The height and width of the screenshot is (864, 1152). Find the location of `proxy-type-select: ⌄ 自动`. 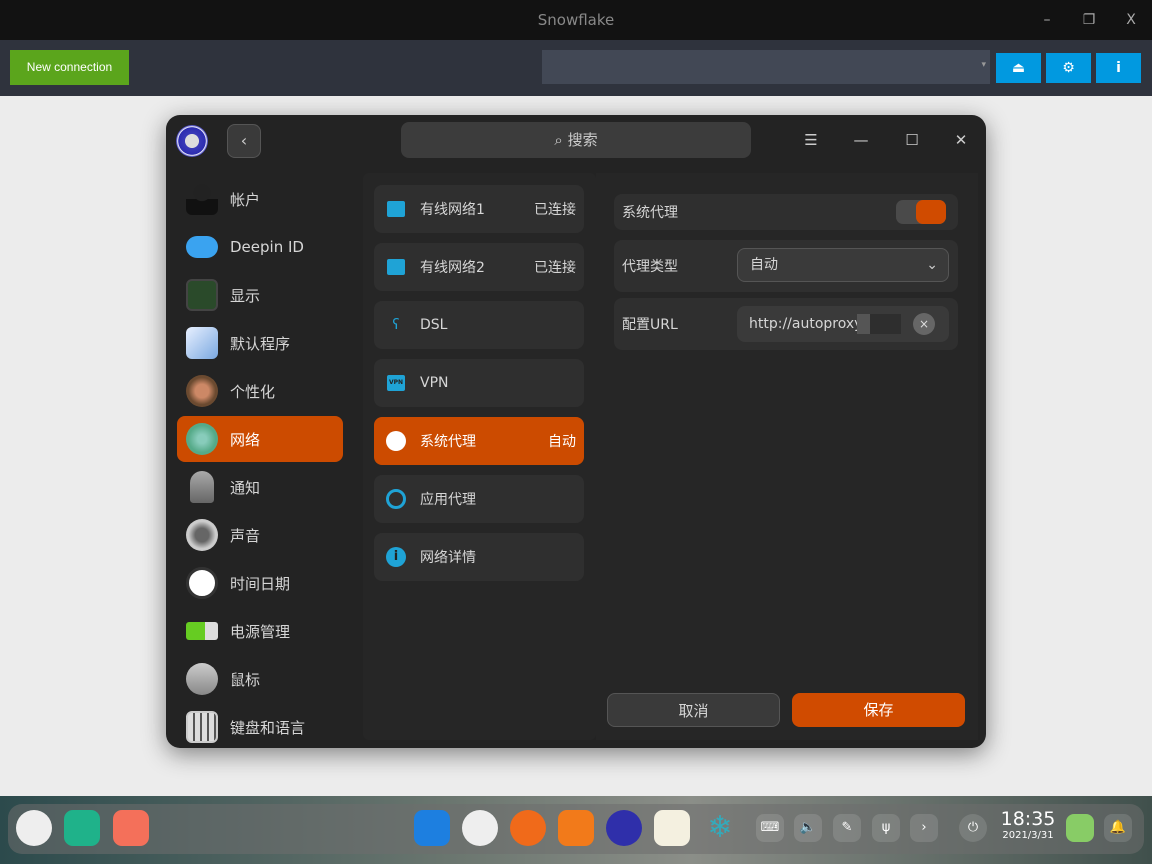

proxy-type-select: ⌄ 自动 is located at coordinates (843, 265).